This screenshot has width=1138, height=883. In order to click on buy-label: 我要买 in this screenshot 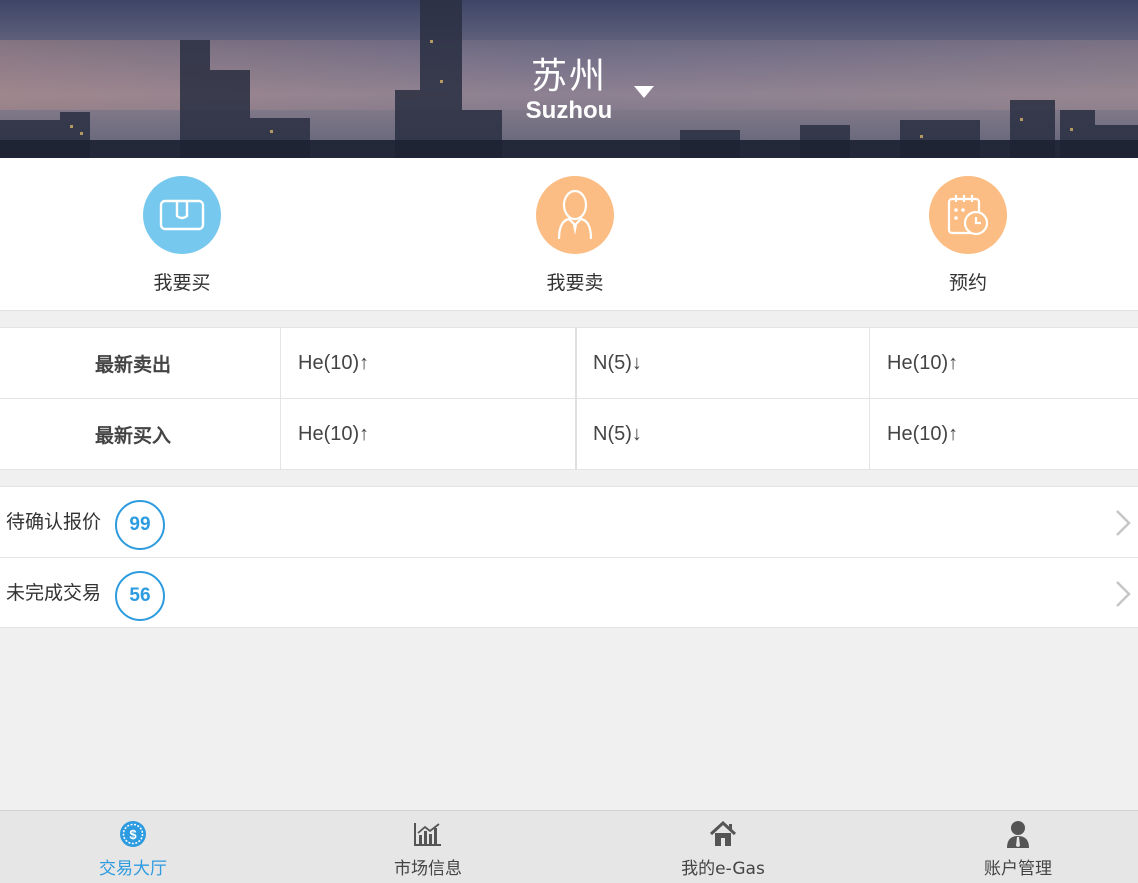, I will do `click(182, 283)`.